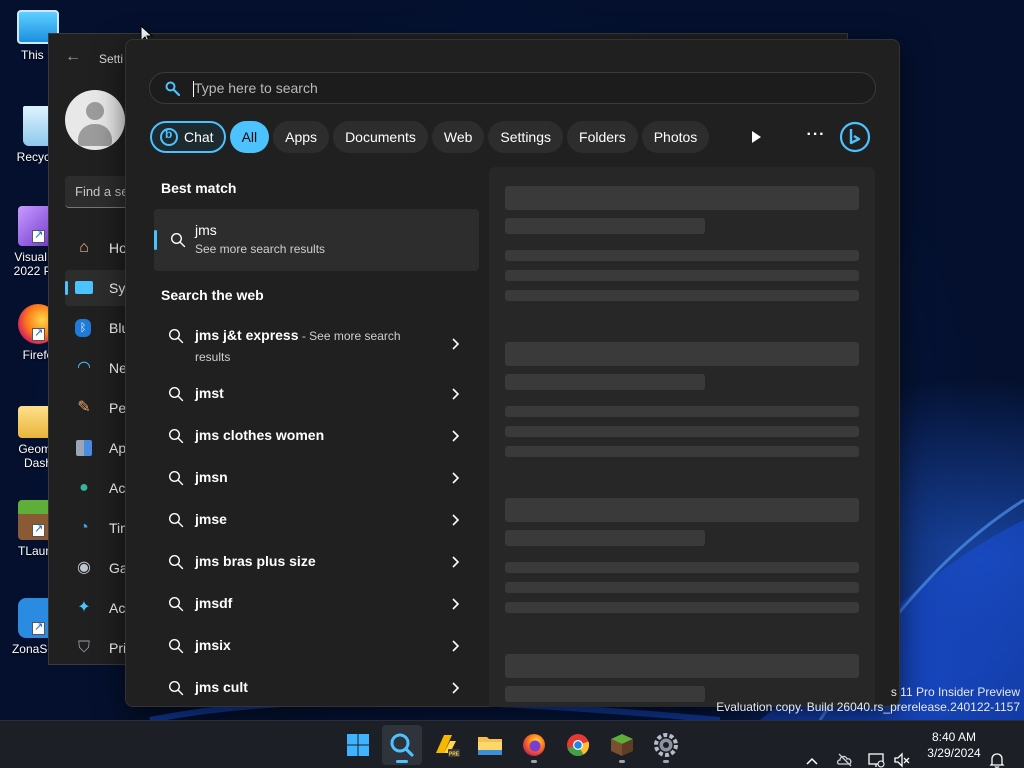  I want to click on onedrive-offline-icon, so click(845, 752).